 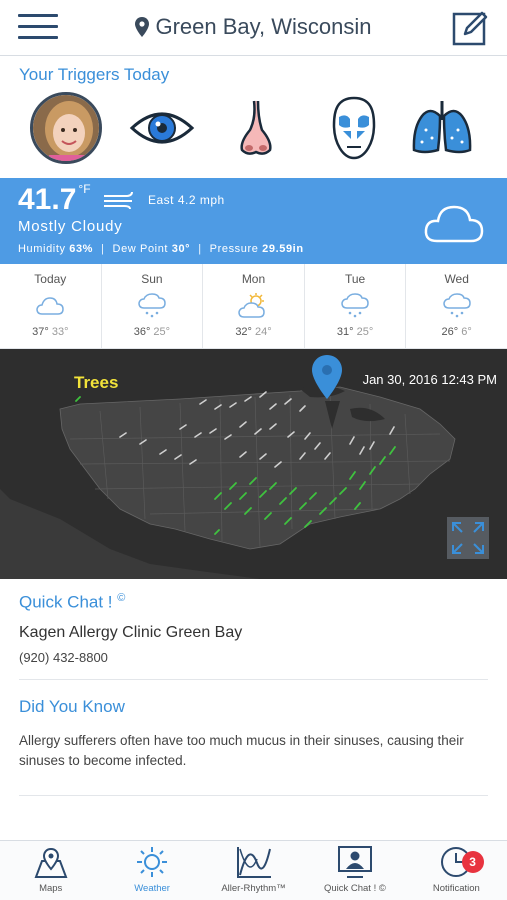 I want to click on location-label: Green Bay, Wisconsin, so click(x=263, y=26).